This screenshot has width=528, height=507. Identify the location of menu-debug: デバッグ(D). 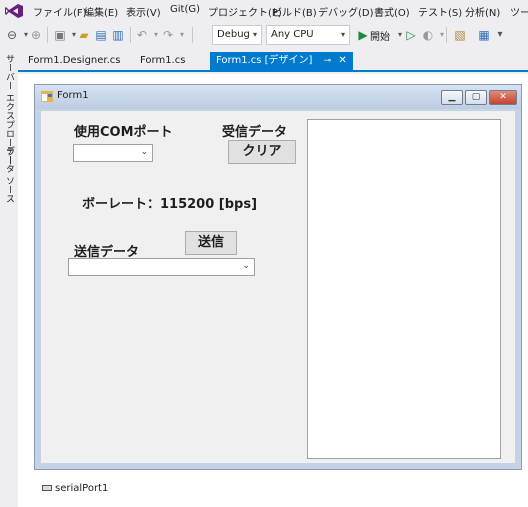
(346, 11).